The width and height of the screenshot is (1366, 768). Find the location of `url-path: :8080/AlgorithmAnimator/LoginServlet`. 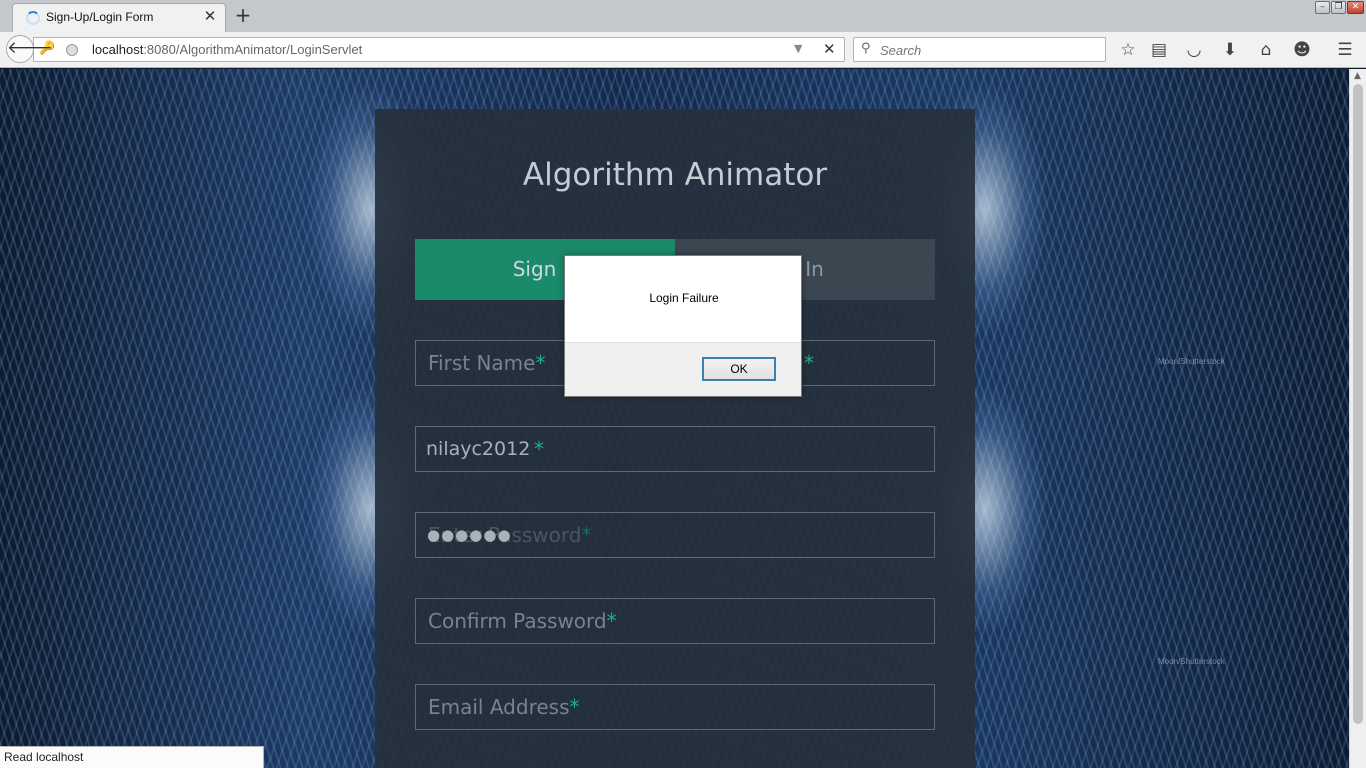

url-path: :8080/AlgorithmAnimator/LoginServlet is located at coordinates (253, 49).